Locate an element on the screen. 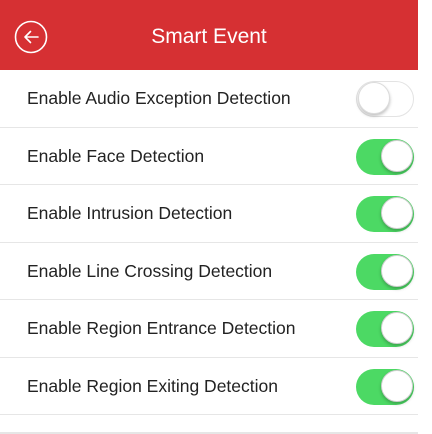 Image resolution: width=432 pixels, height=434 pixels. intrusion-detection-toggle is located at coordinates (385, 214).